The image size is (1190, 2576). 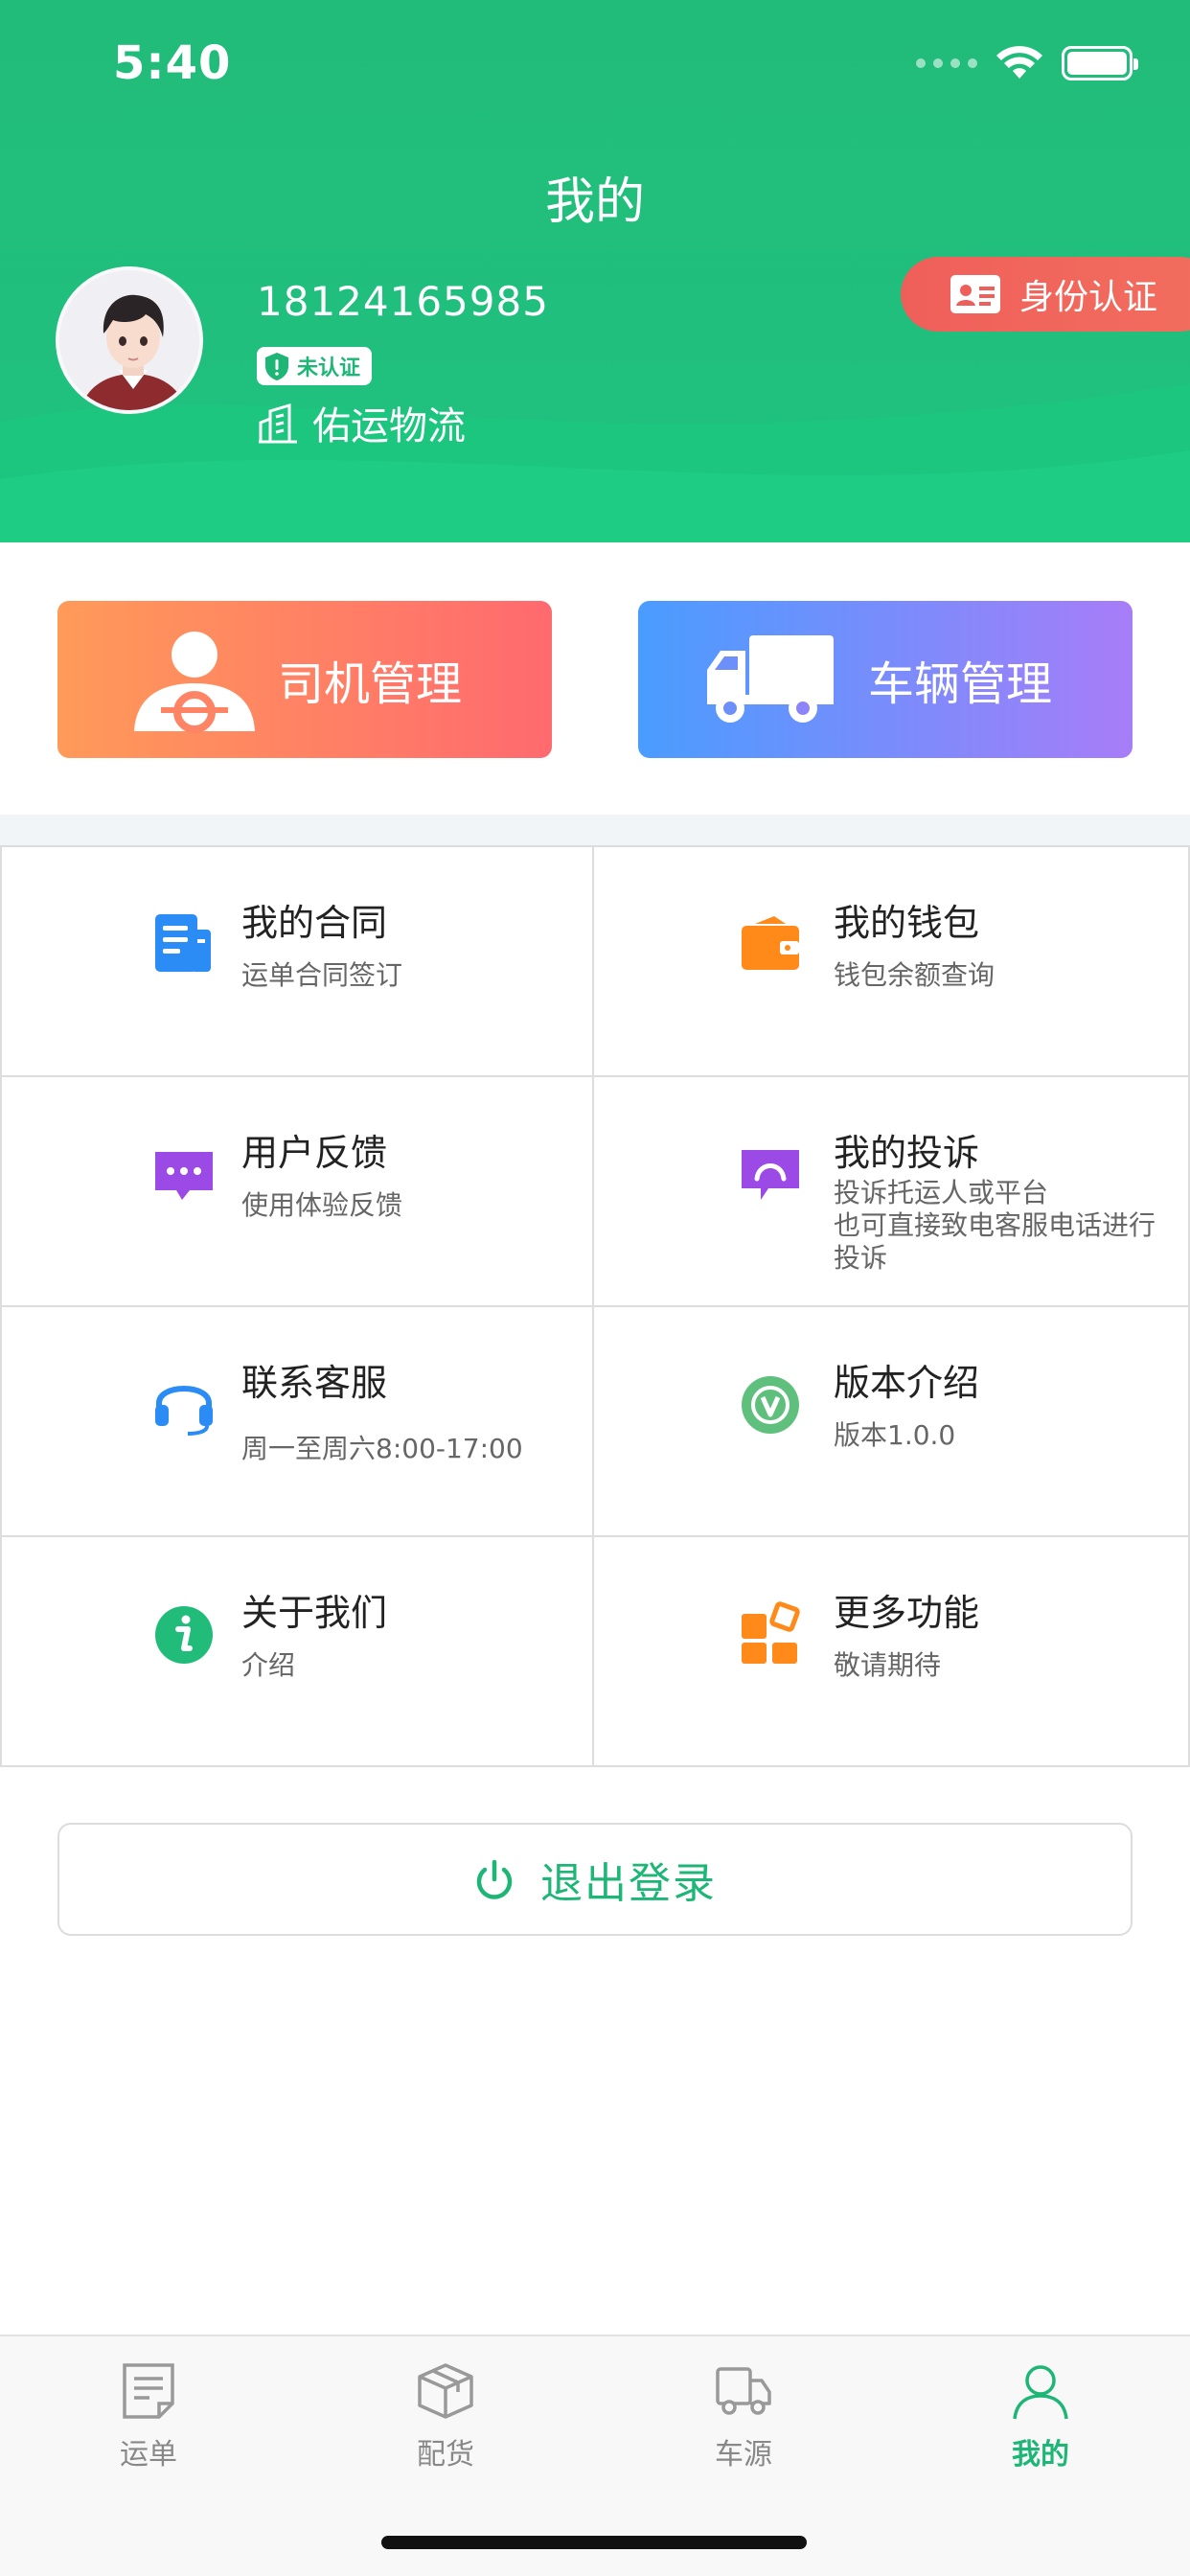 What do you see at coordinates (771, 679) in the screenshot?
I see `truck-icon` at bounding box center [771, 679].